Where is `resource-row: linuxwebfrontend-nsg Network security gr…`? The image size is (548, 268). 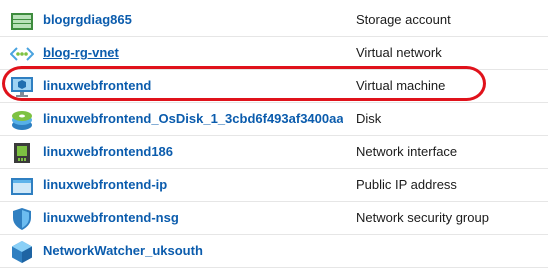
resource-row: linuxwebfrontend-nsg Network security gr… is located at coordinates (274, 218).